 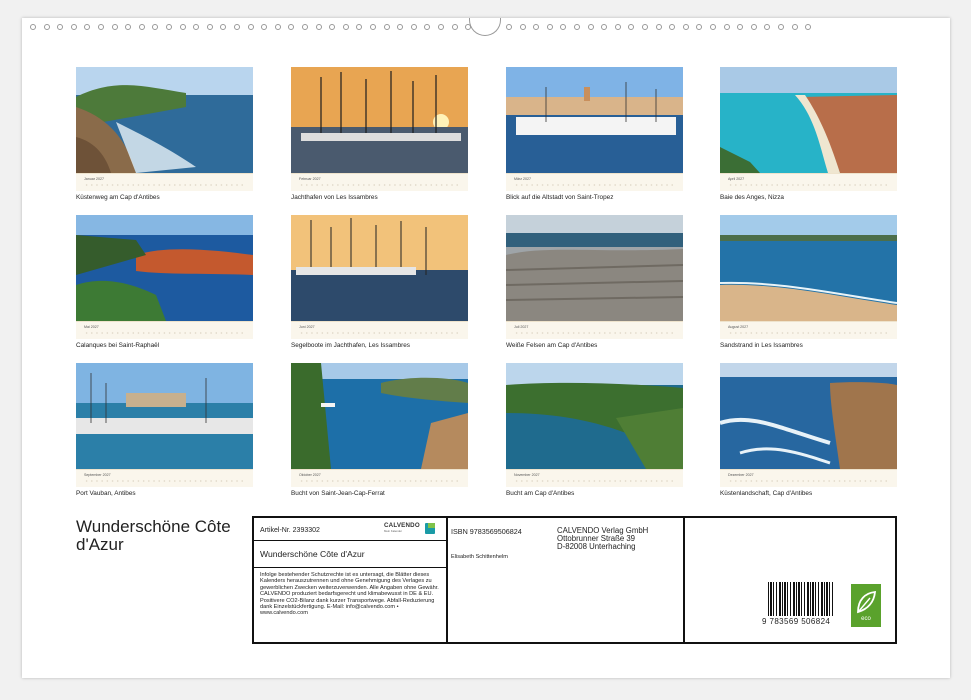 What do you see at coordinates (552, 345) in the screenshot?
I see `photo-caption: Weiße Felsen am Cap d'Antibes` at bounding box center [552, 345].